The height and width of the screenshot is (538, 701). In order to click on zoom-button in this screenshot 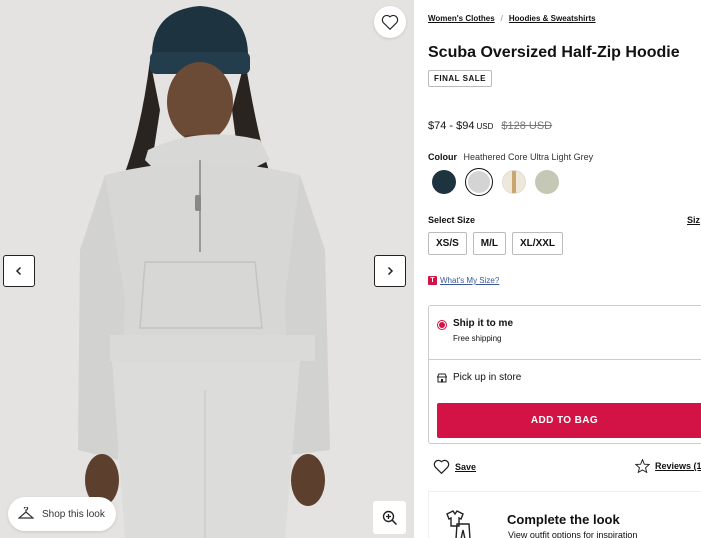, I will do `click(389, 517)`.